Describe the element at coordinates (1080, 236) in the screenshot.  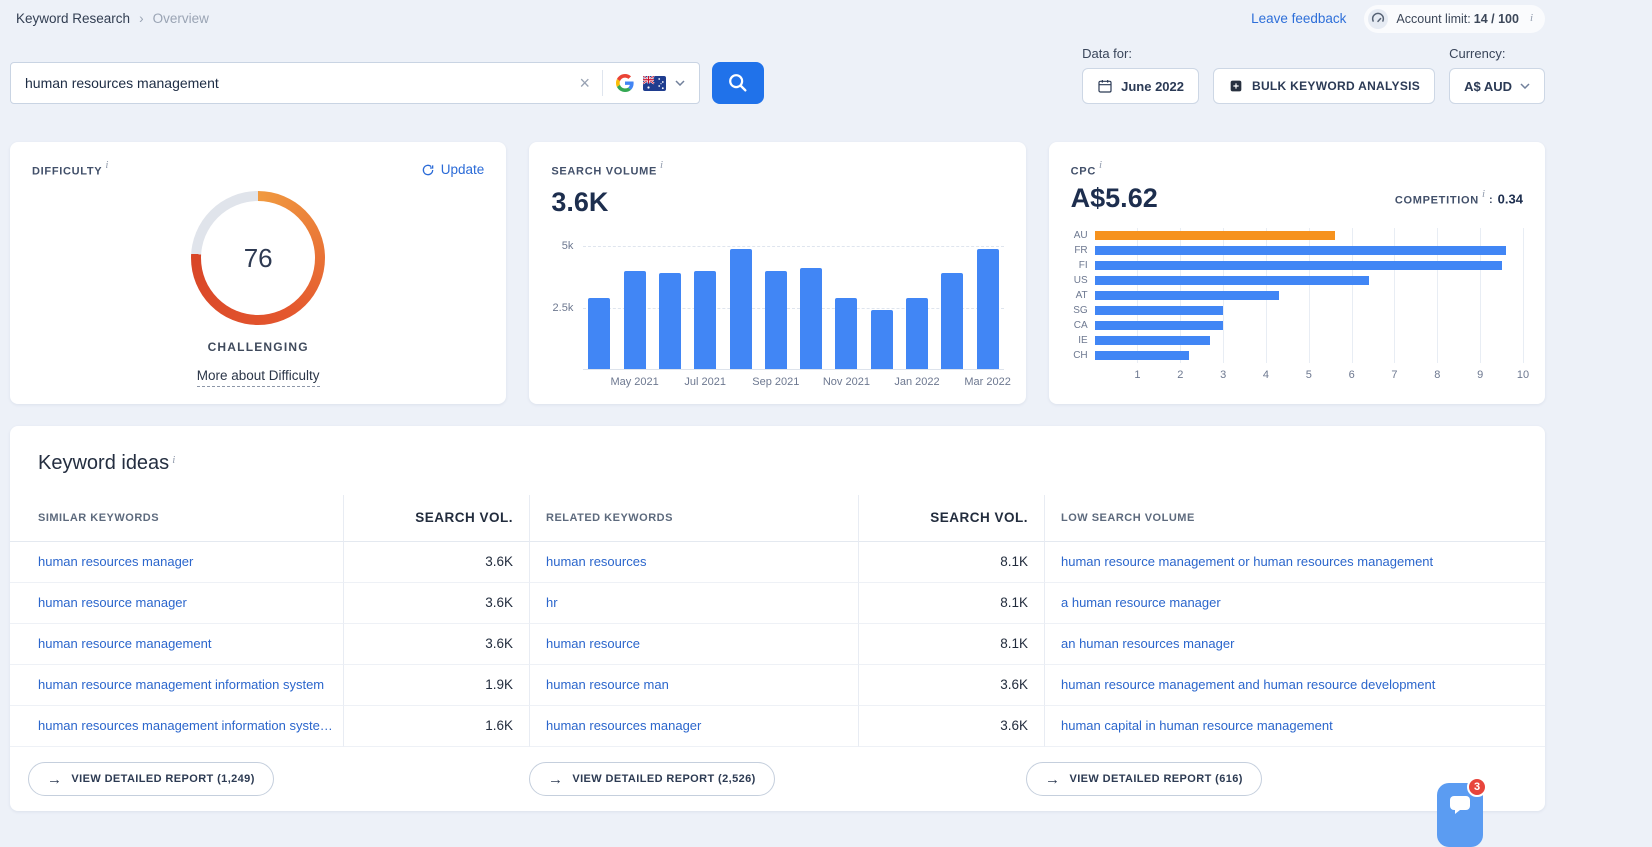
I see `country-label: AU` at that location.